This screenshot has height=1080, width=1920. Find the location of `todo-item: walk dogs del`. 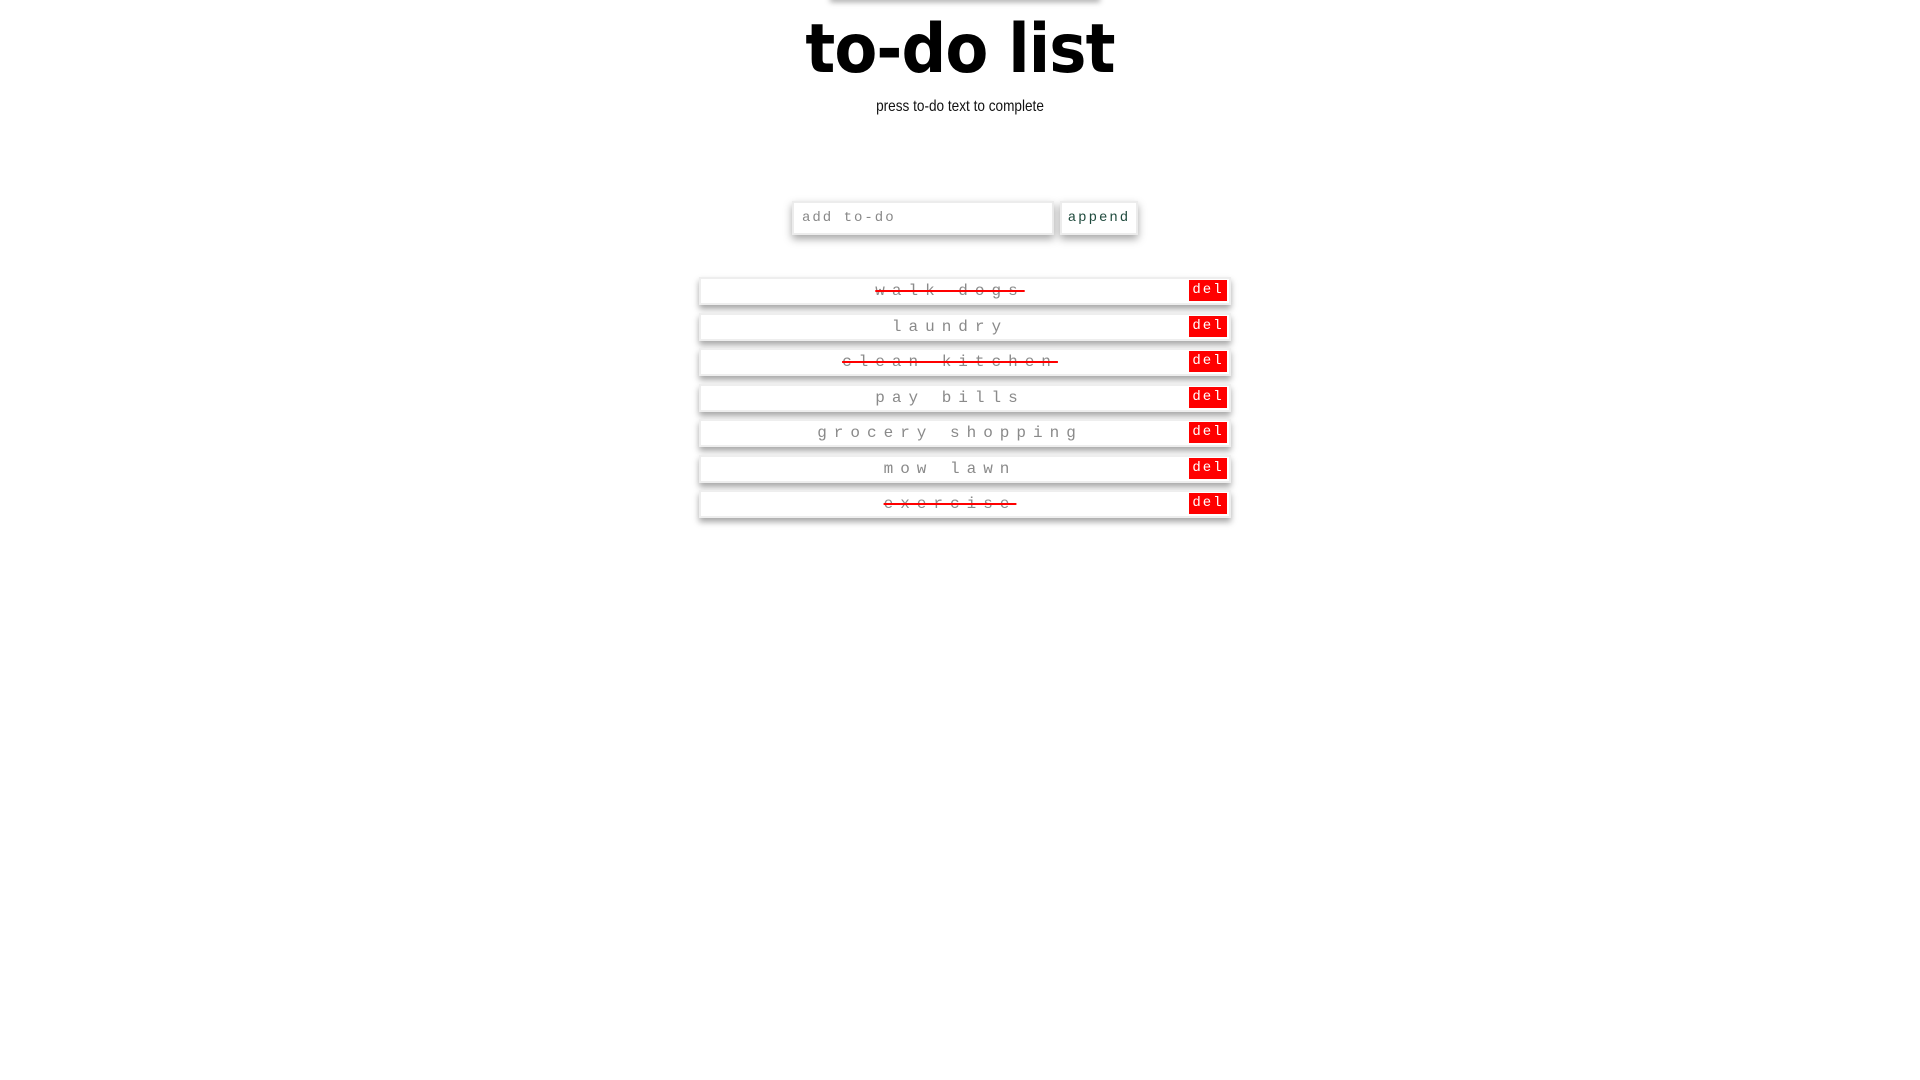

todo-item: walk dogs del is located at coordinates (965, 291).